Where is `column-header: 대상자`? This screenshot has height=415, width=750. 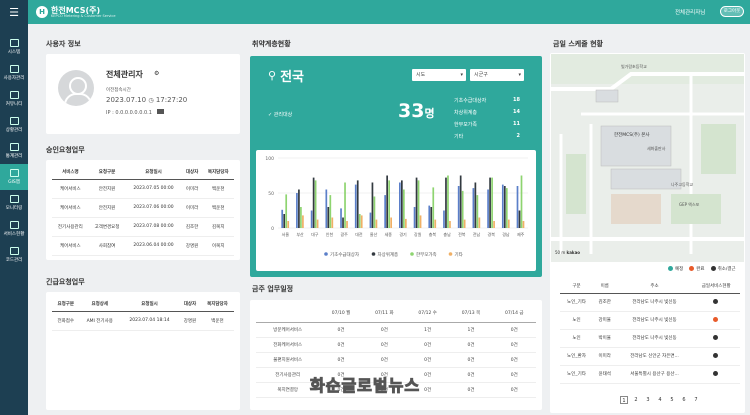
column-header: 대상자 is located at coordinates (192, 173).